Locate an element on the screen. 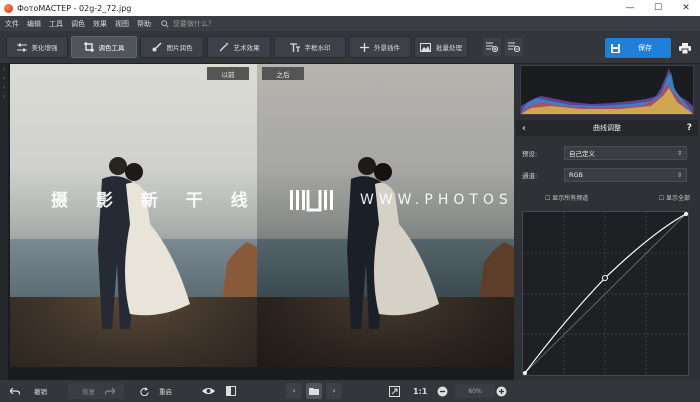 The width and height of the screenshot is (700, 402). prev-image-button: ‹ is located at coordinates (294, 391).